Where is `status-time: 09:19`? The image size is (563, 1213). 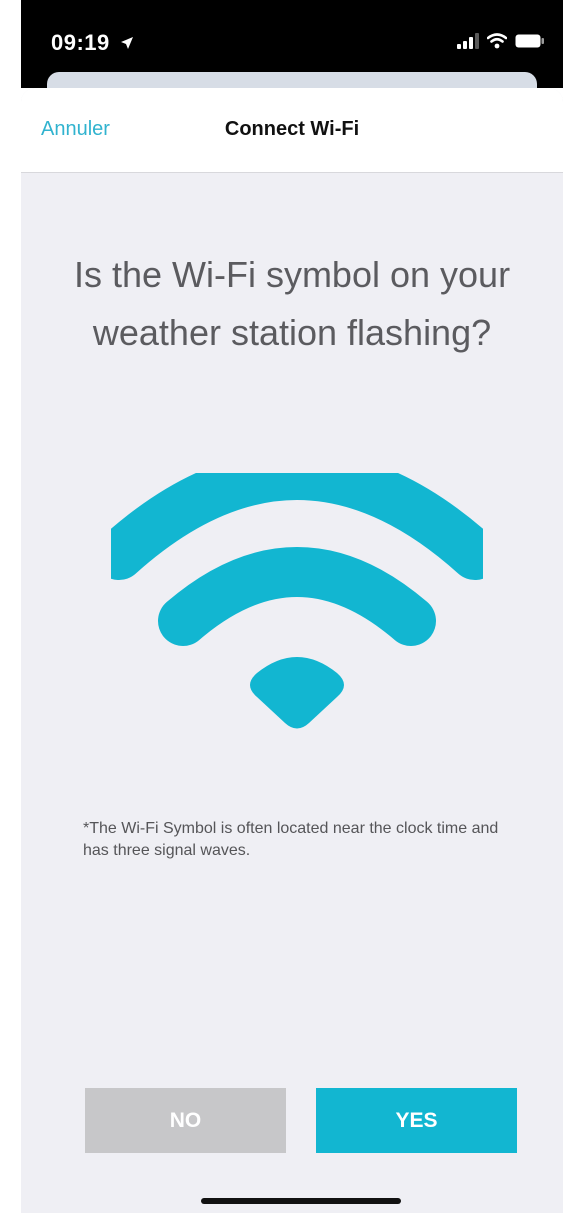 status-time: 09:19 is located at coordinates (92, 43).